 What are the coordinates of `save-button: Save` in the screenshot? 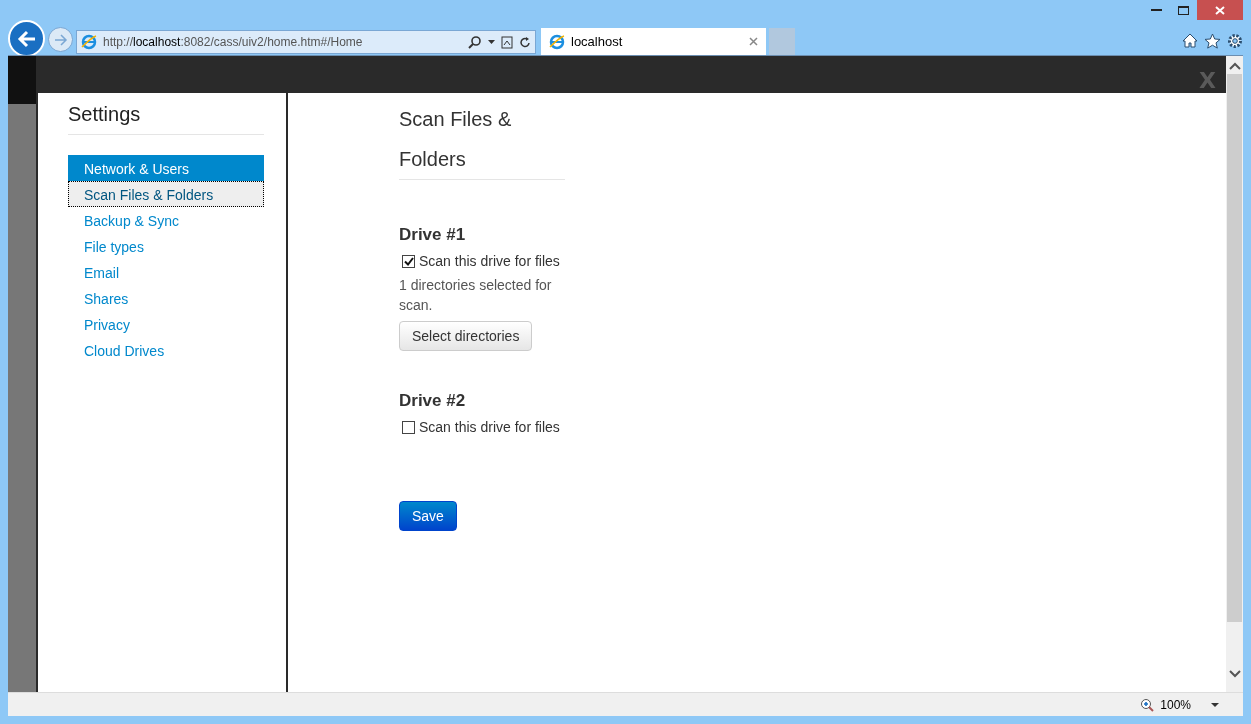 It's located at (428, 516).